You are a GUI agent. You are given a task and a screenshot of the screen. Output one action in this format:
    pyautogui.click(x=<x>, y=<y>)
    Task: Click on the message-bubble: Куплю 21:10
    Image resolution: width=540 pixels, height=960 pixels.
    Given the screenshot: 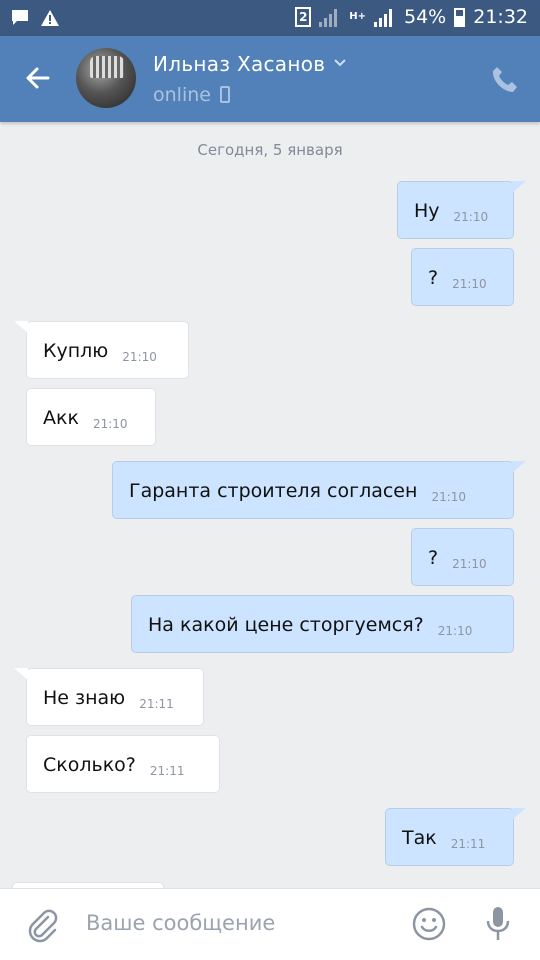 What is the action you would take?
    pyautogui.click(x=101, y=350)
    